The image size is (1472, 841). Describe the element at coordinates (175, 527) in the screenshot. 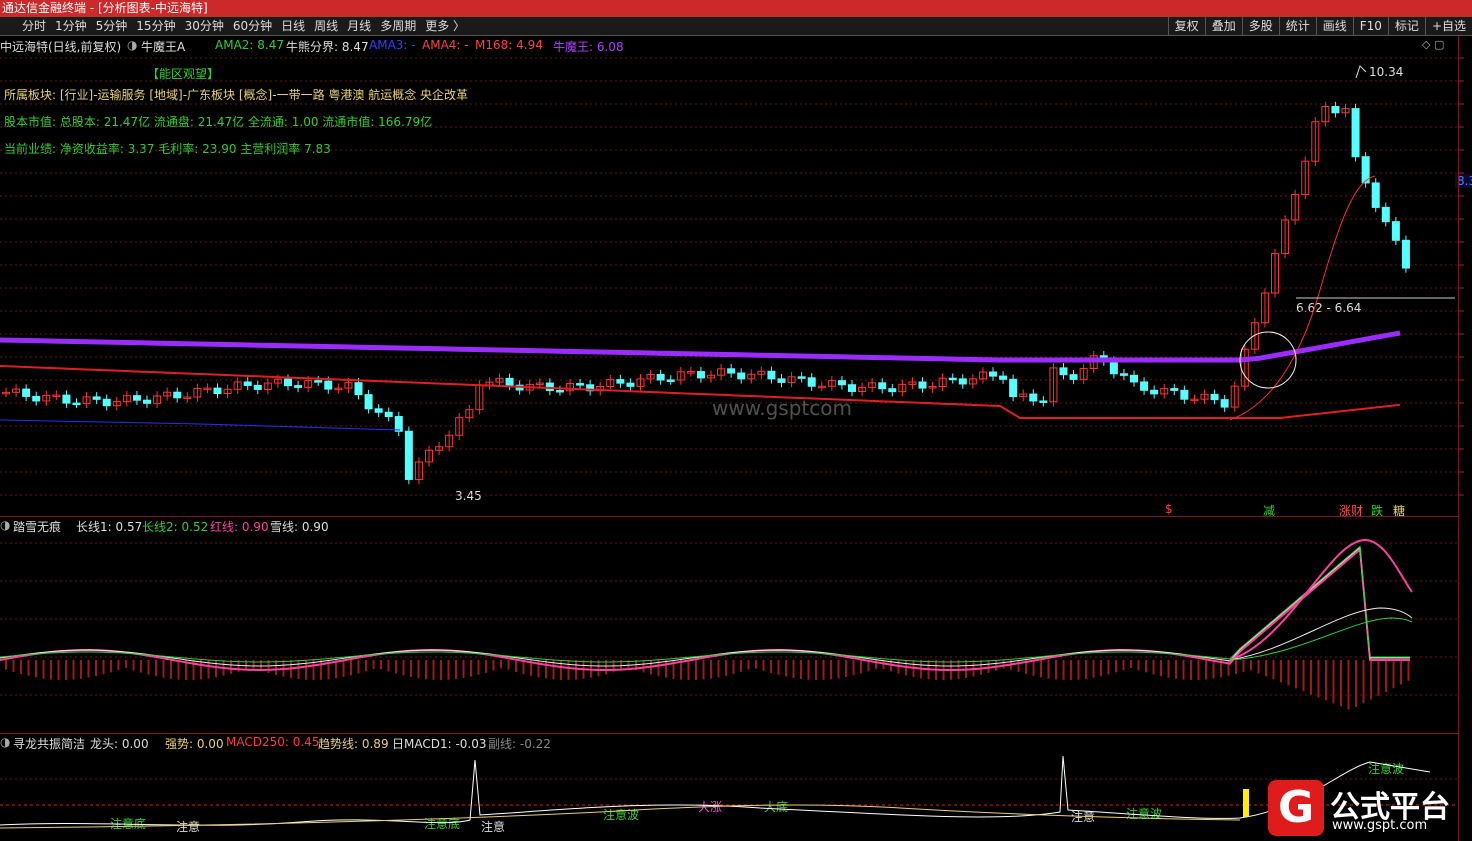

I see `long2-value: 长线2: 0.52` at that location.